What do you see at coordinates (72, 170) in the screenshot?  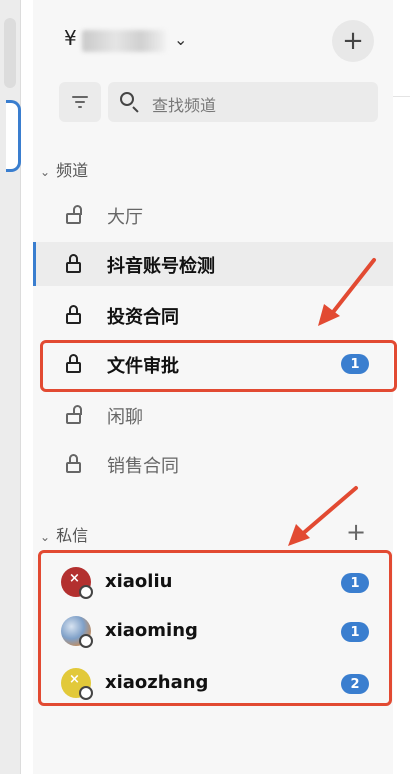 I see `channels-section-title: 频道` at bounding box center [72, 170].